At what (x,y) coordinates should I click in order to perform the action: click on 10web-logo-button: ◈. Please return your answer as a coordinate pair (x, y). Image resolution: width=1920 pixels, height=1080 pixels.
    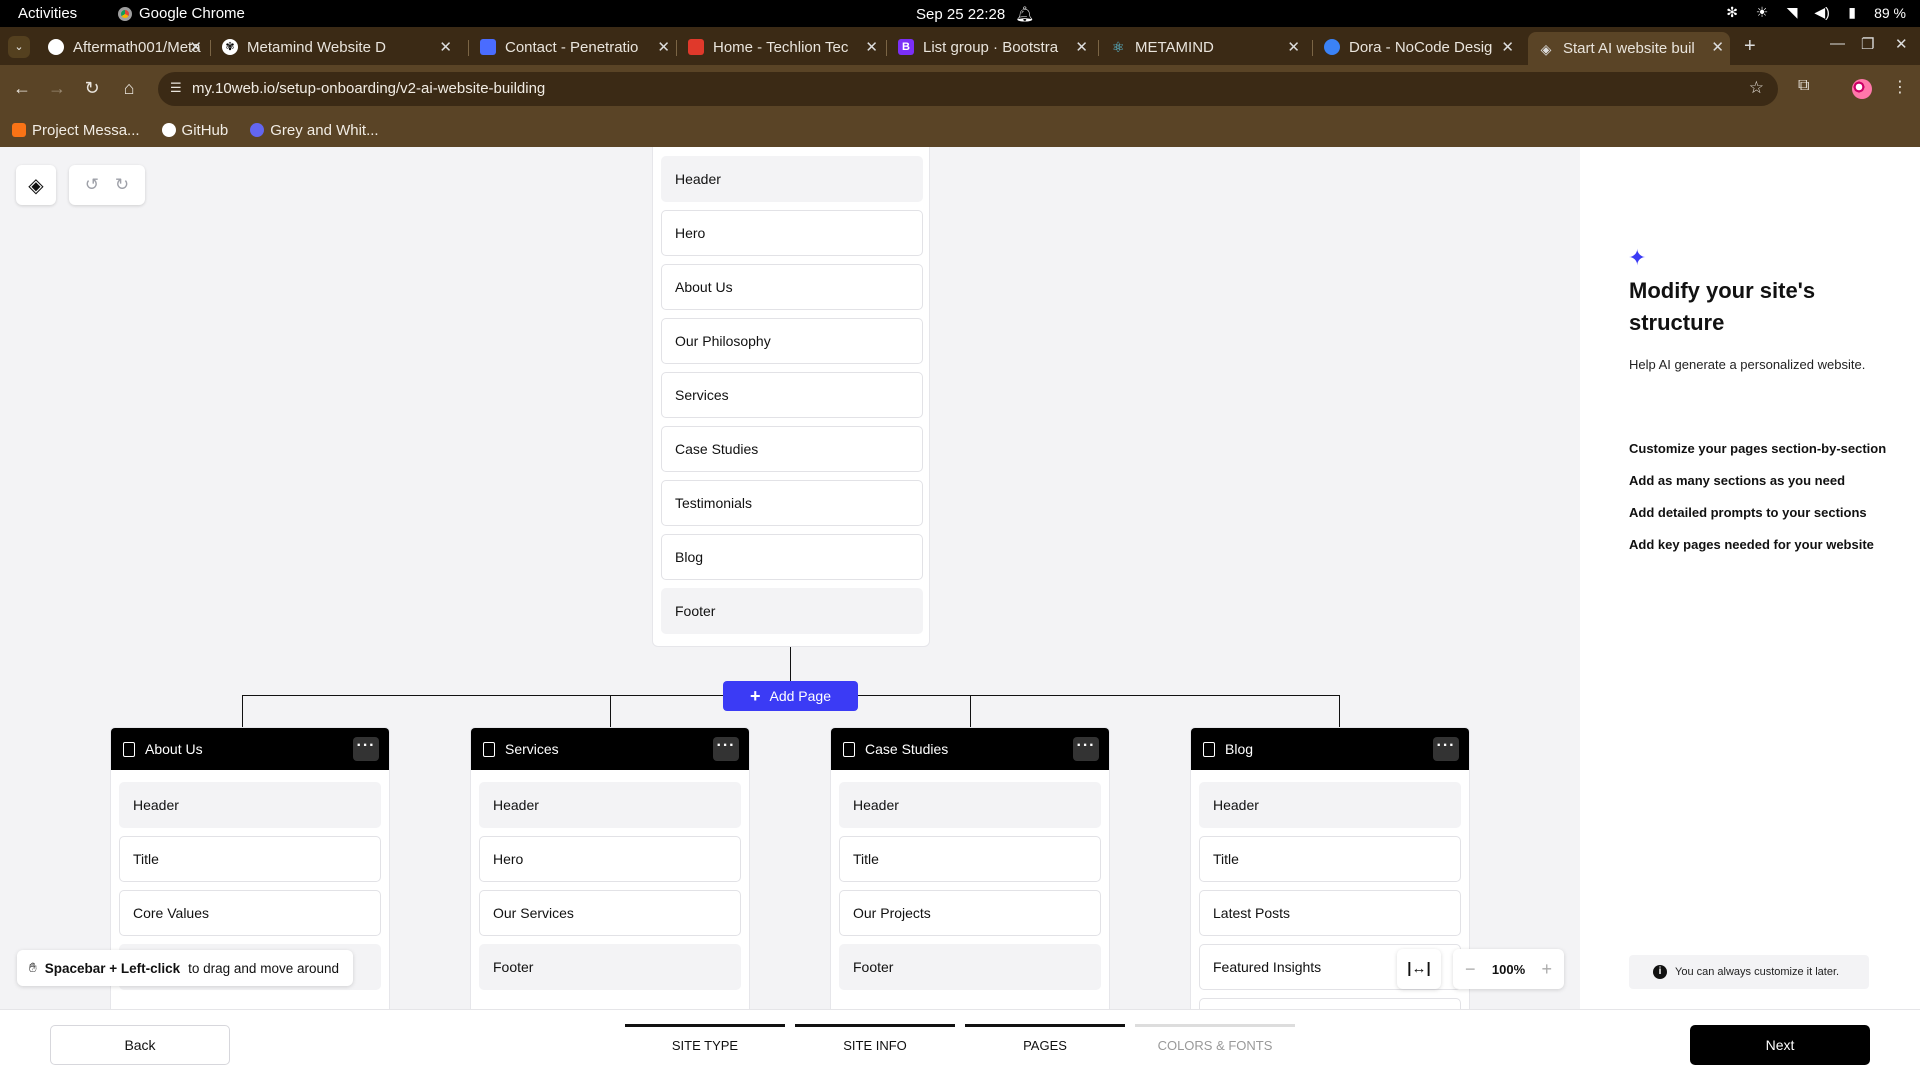
    Looking at the image, I should click on (36, 185).